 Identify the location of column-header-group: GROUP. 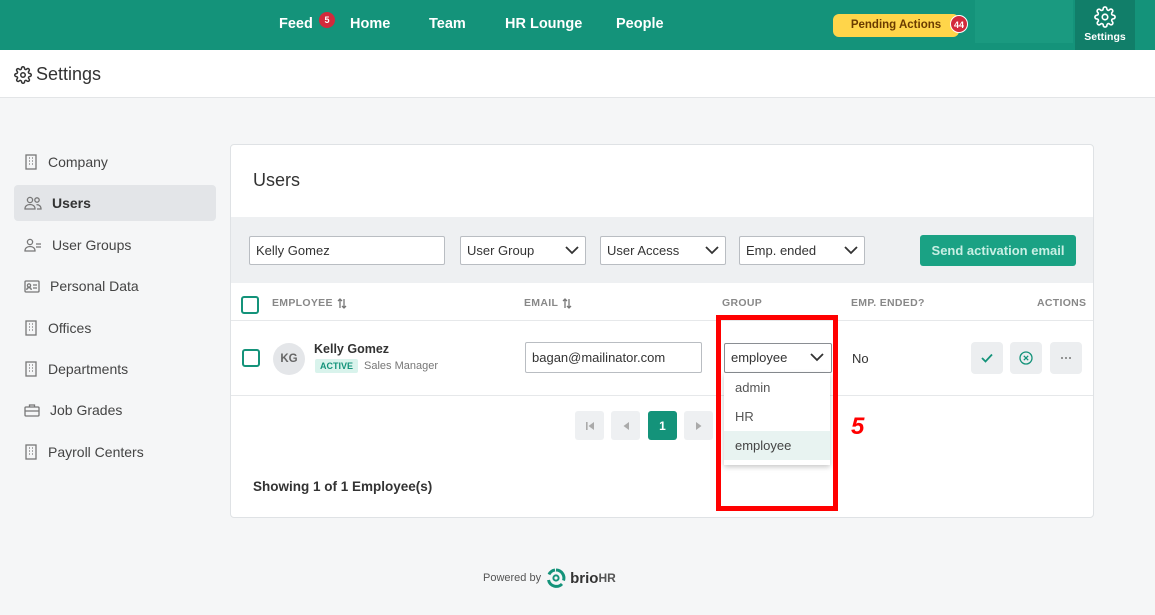
(742, 303).